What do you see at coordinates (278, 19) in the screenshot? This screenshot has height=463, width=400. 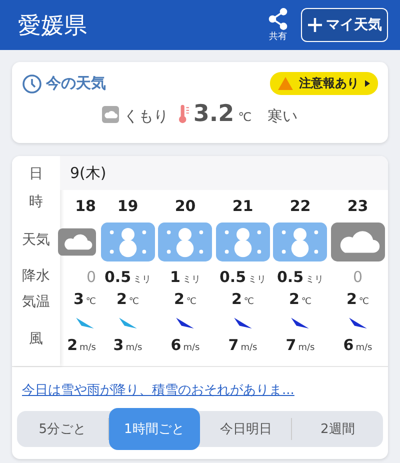 I see `share-icon` at bounding box center [278, 19].